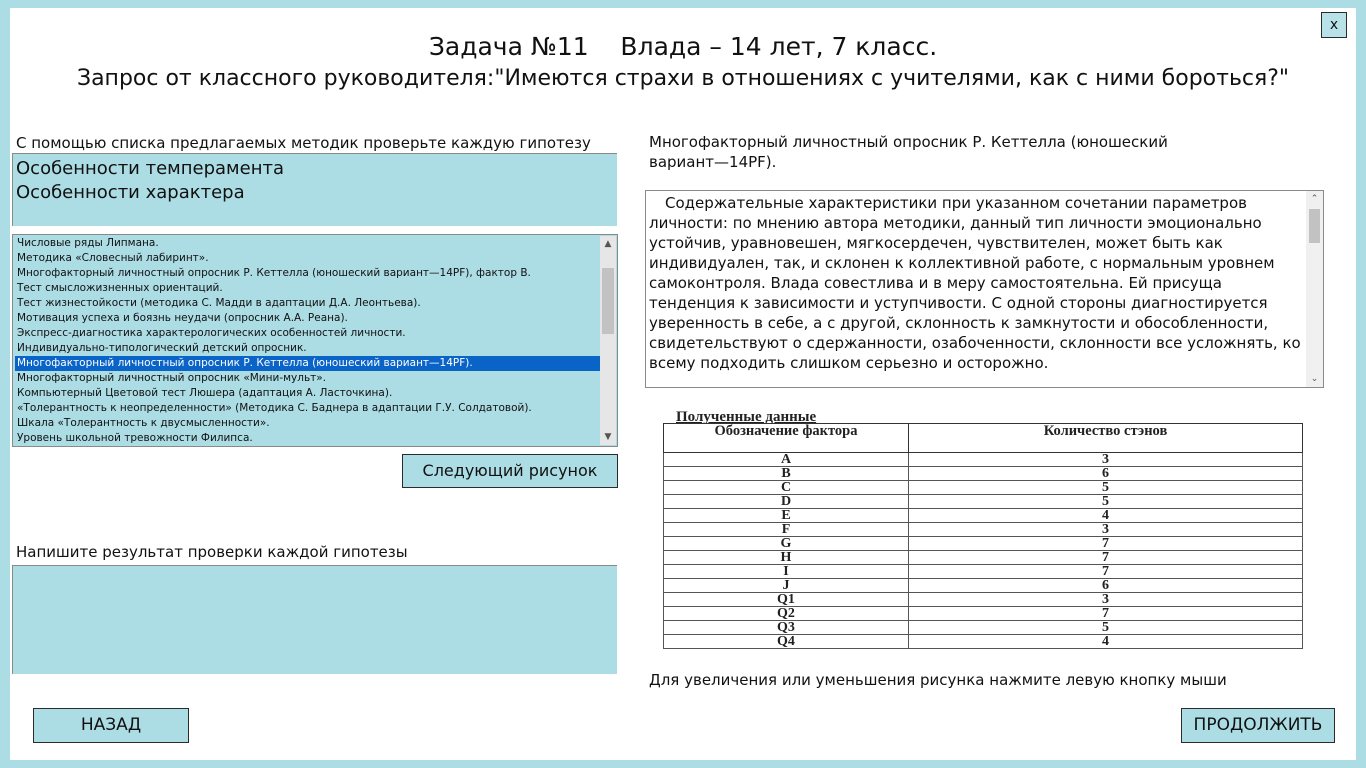 The height and width of the screenshot is (768, 1366). Describe the element at coordinates (786, 487) in the screenshot. I see `factor-cell: C` at that location.